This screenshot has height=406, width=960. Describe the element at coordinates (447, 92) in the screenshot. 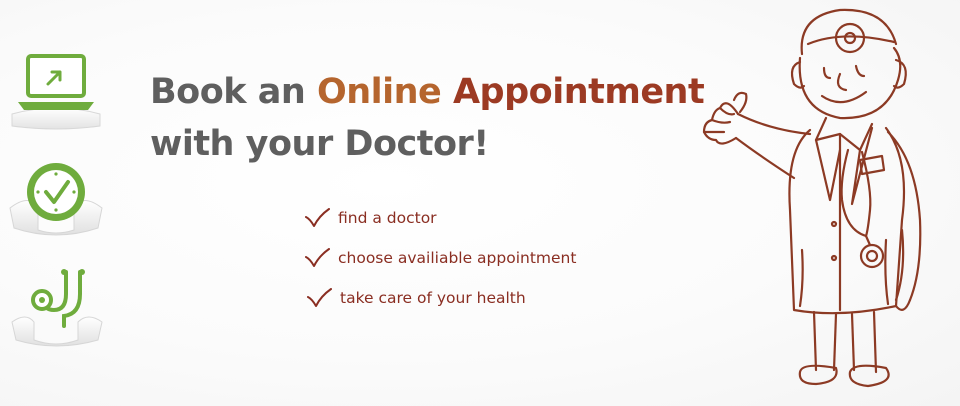

I see `headline-space` at that location.